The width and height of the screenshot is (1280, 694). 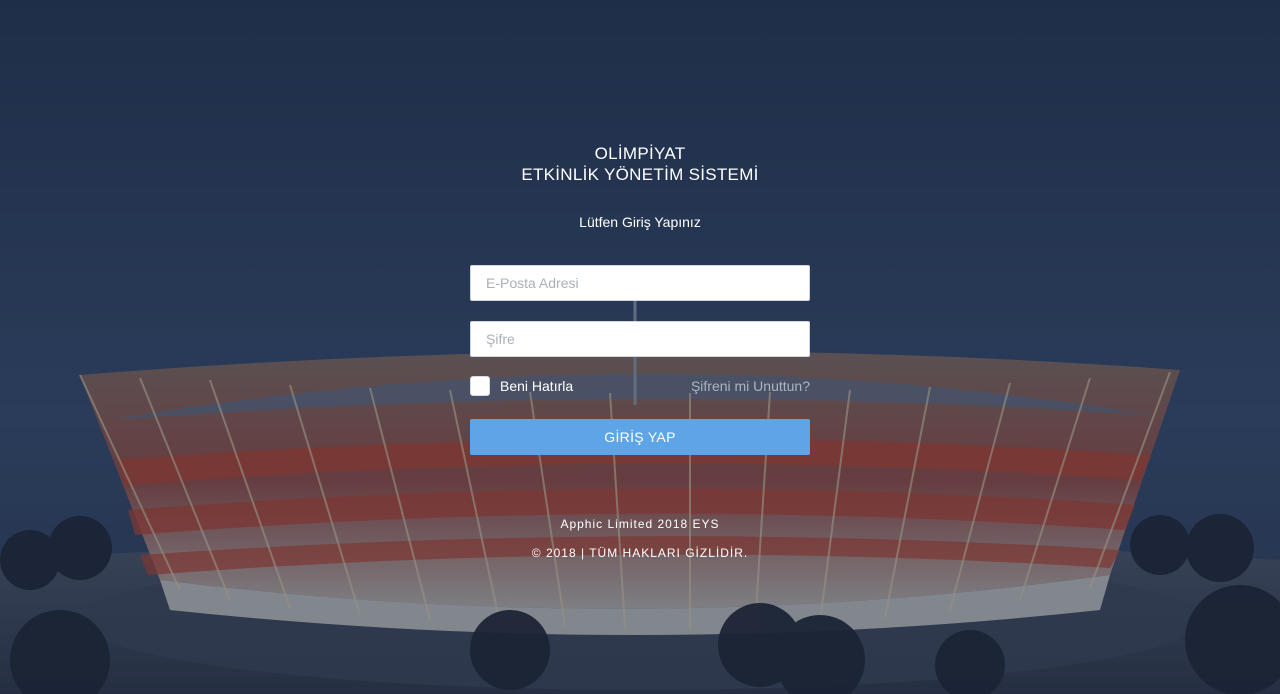 What do you see at coordinates (640, 437) in the screenshot?
I see `login-button: GİRİŞ YAP` at bounding box center [640, 437].